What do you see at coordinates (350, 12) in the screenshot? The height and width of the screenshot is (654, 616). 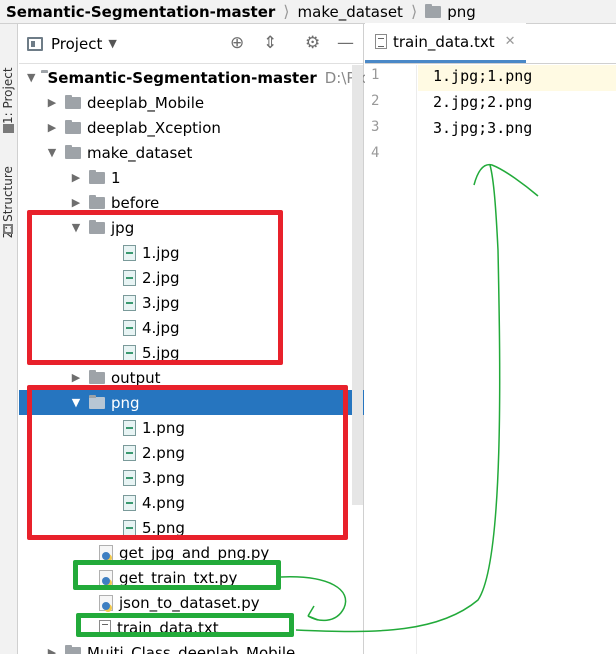 I see `breadcrumb-folder-make-dataset: make_dataset` at bounding box center [350, 12].